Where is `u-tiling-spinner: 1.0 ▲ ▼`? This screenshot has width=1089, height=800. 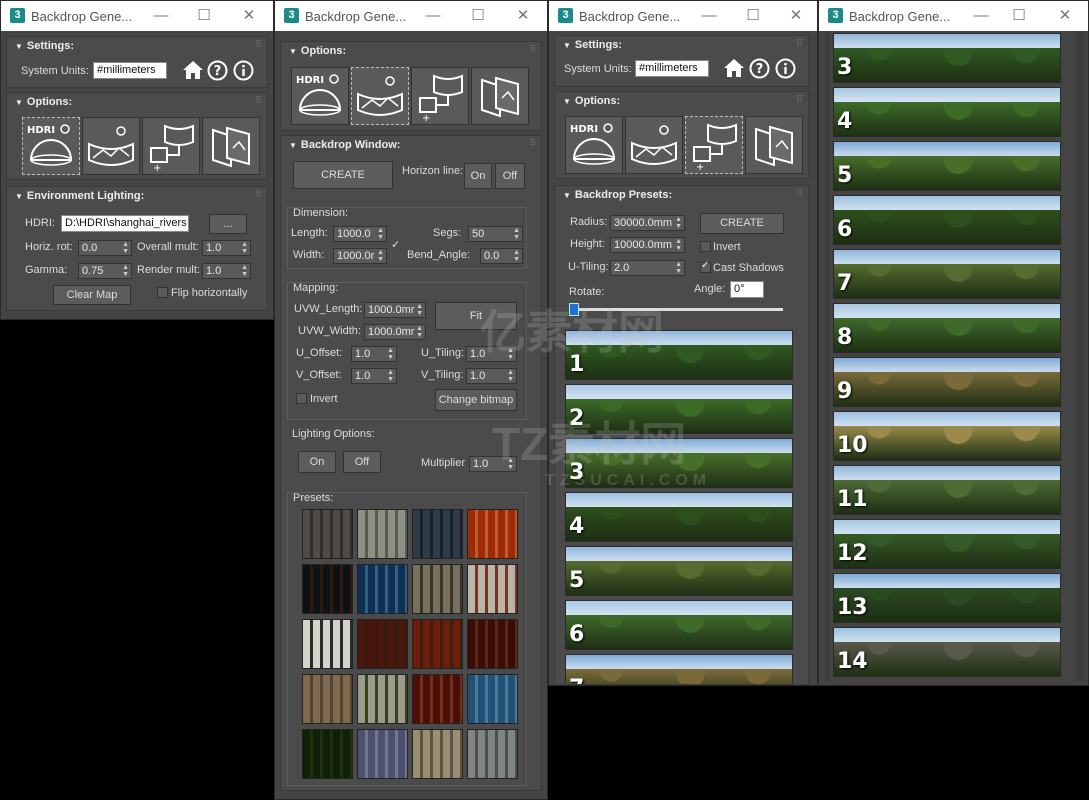
u-tiling-spinner: 1.0 ▲ ▼ is located at coordinates (491, 354).